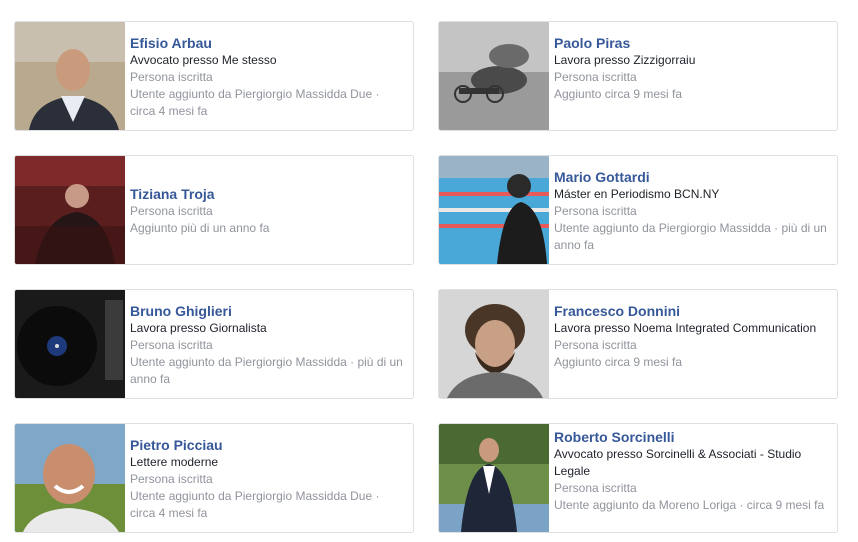  I want to click on member-added: Aggiunto più di un anno fa, so click(200, 228).